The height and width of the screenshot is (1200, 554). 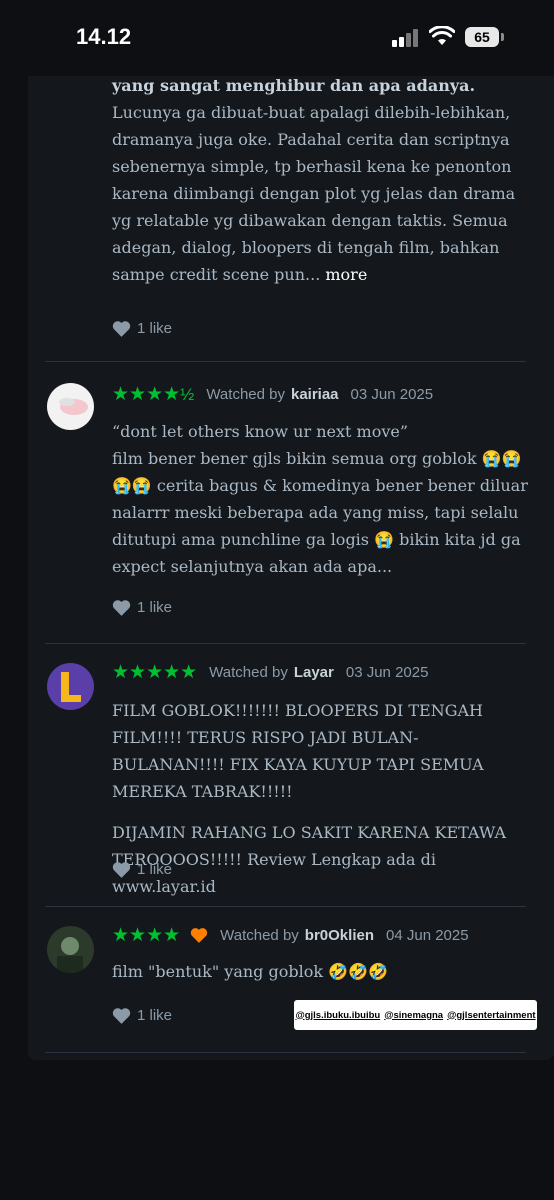 I want to click on avatar-kairiaa, so click(x=70, y=406).